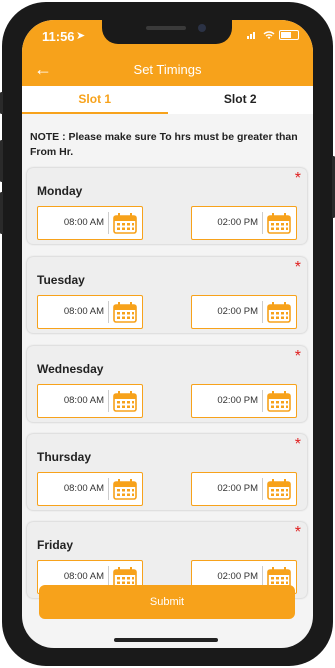  I want to click on day-name: Monday, so click(60, 191).